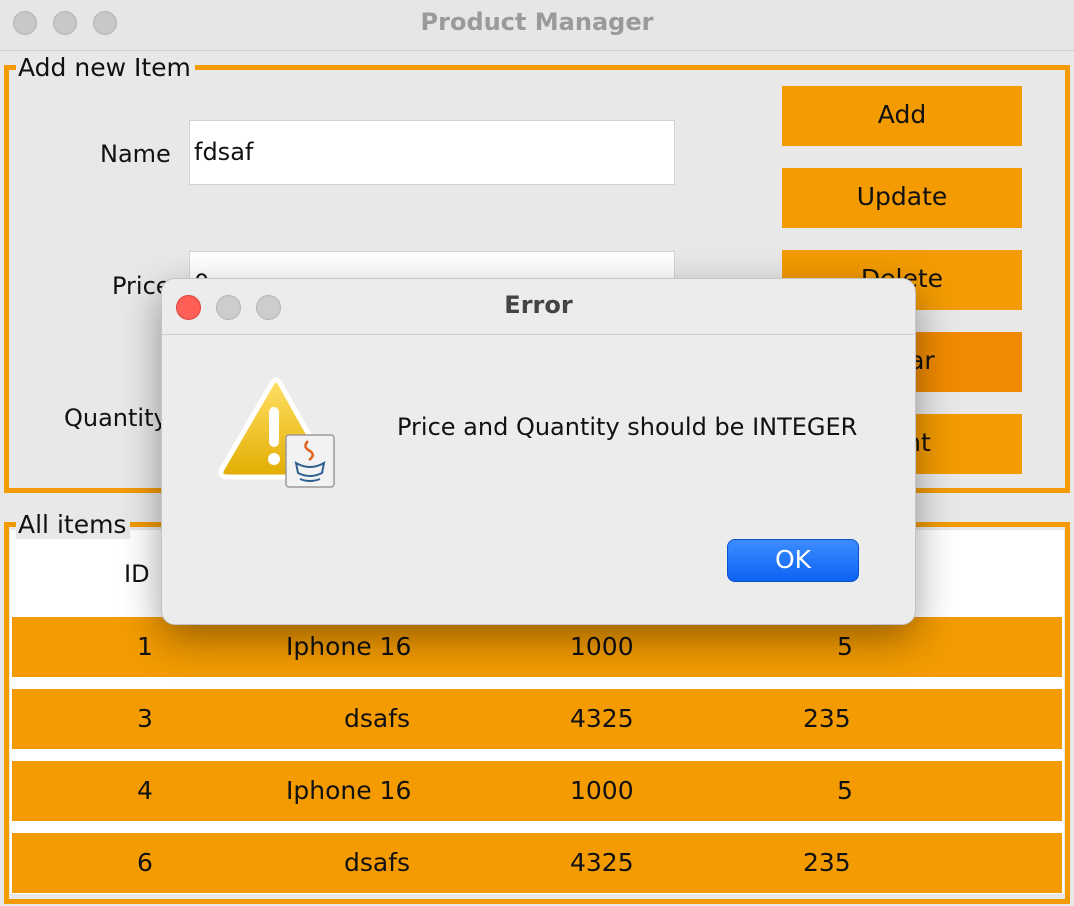  Describe the element at coordinates (145, 790) in the screenshot. I see `cell-id: 4` at that location.